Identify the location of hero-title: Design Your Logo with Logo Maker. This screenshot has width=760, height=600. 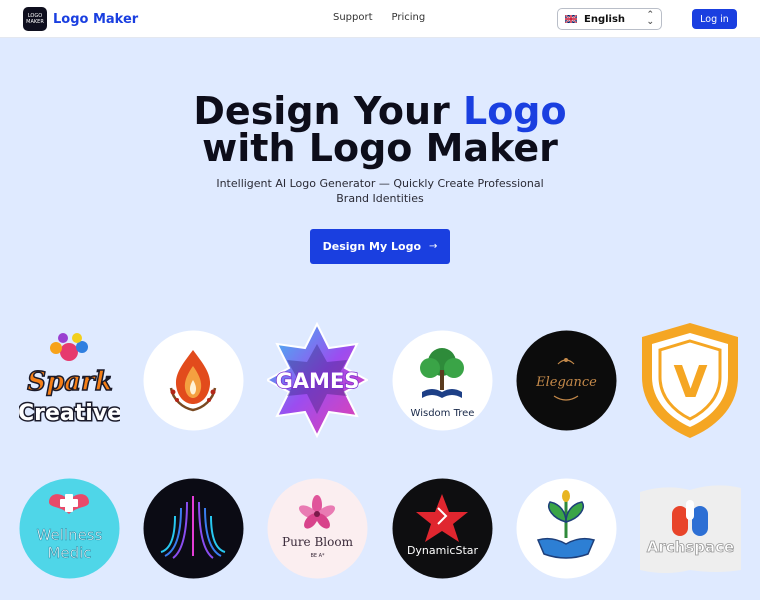
(380, 131).